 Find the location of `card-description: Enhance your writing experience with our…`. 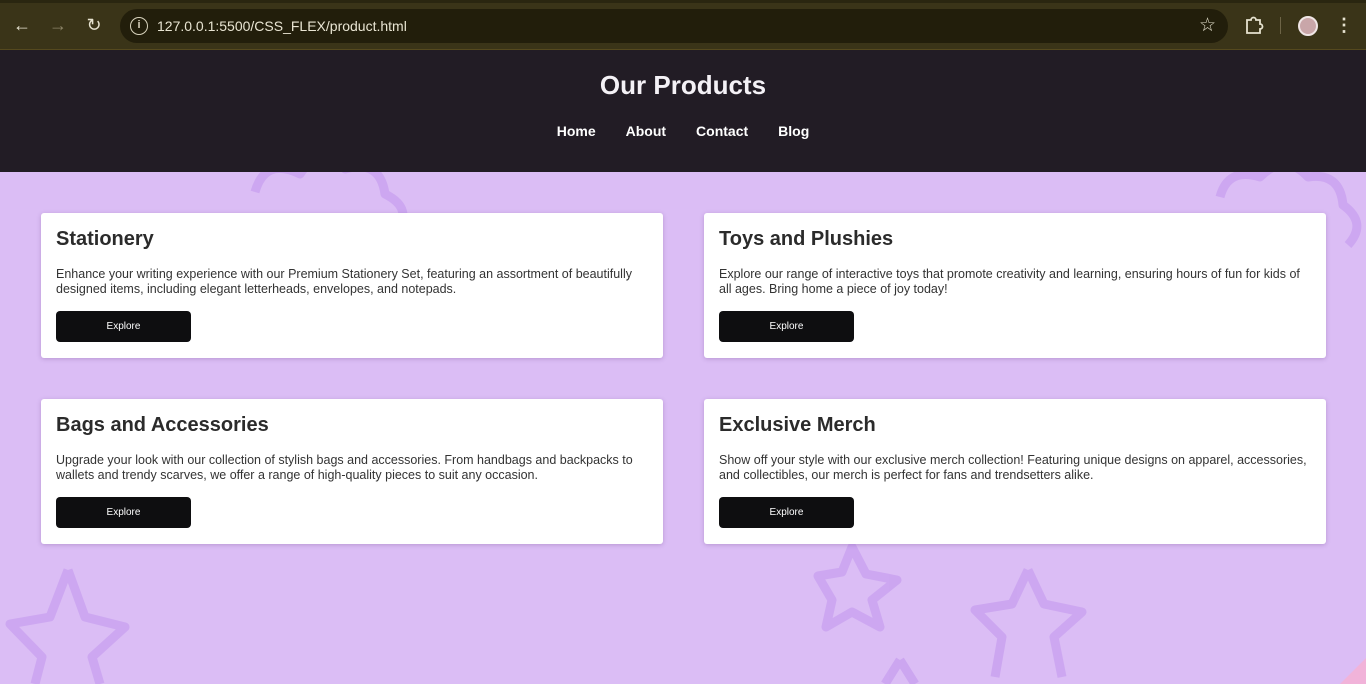

card-description: Enhance your writing experience with our… is located at coordinates (344, 281).